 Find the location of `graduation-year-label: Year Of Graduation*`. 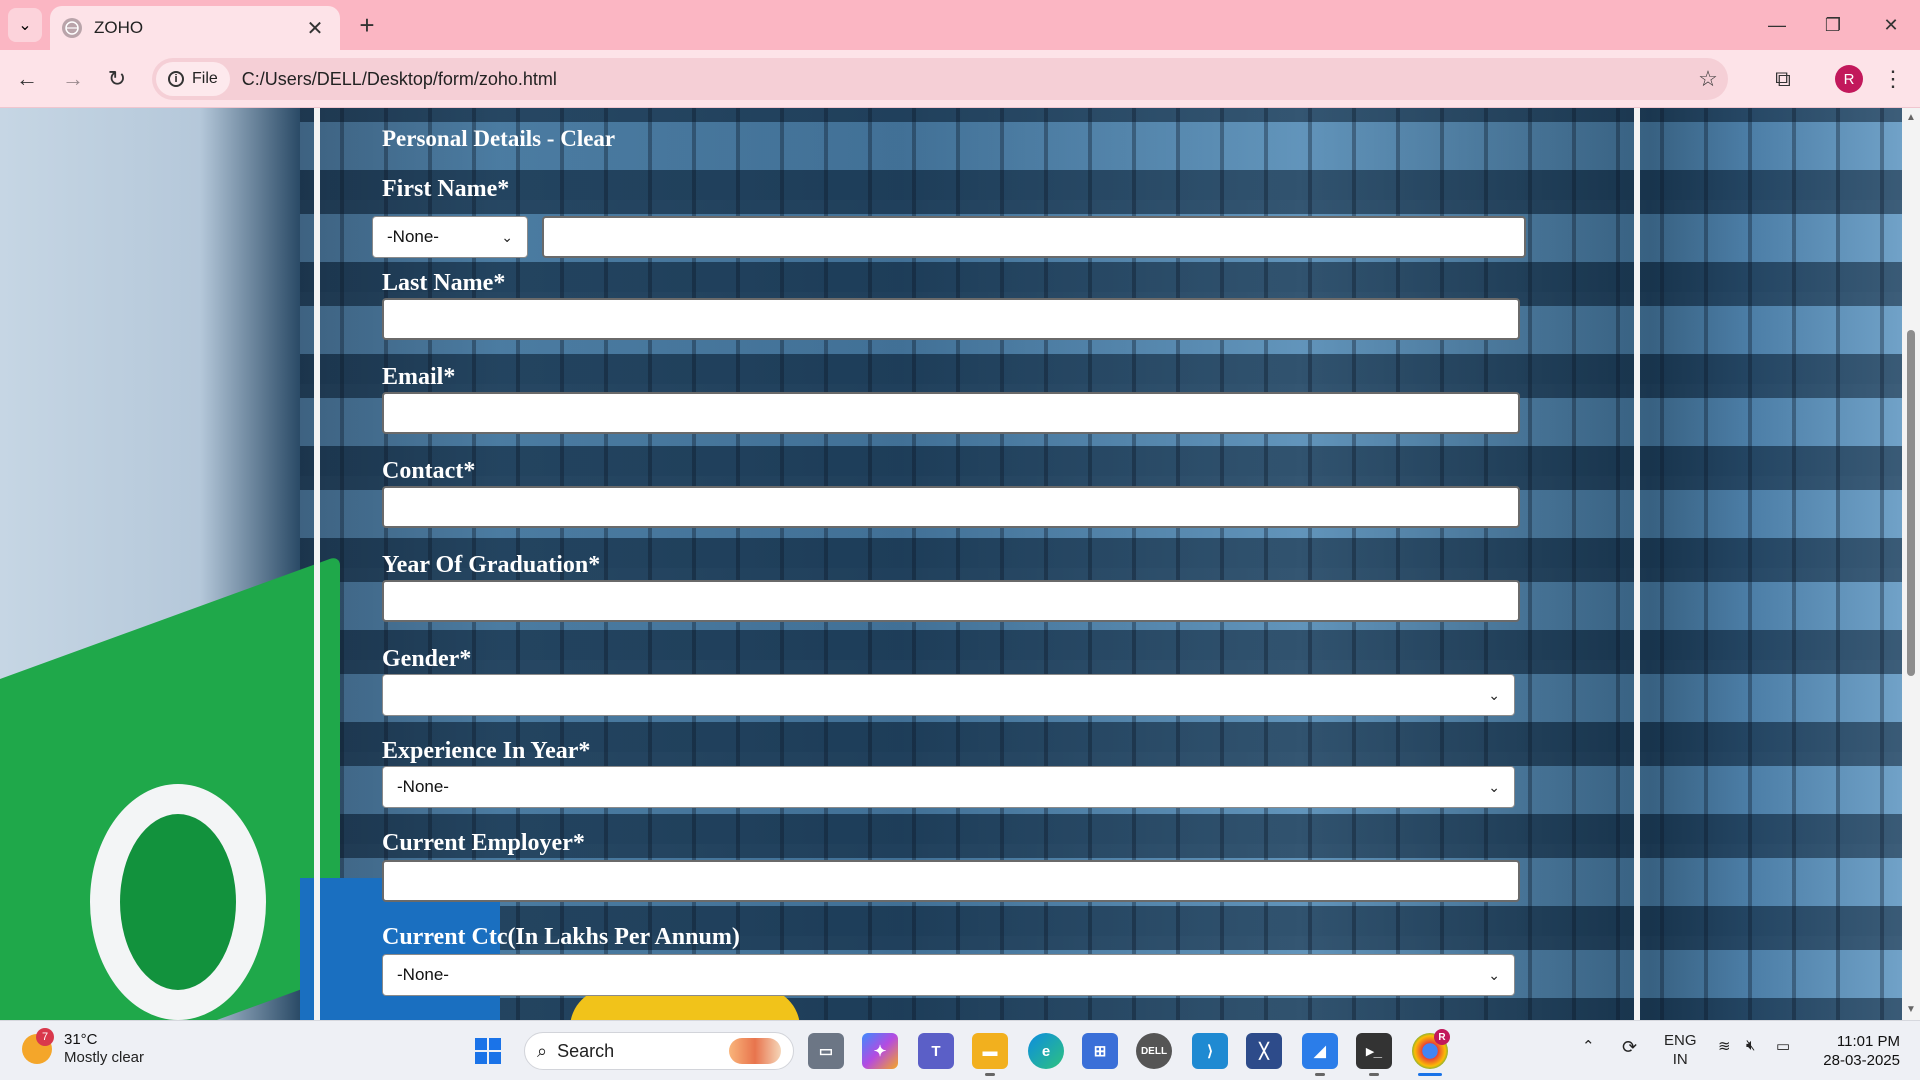

graduation-year-label: Year Of Graduation* is located at coordinates (491, 565).